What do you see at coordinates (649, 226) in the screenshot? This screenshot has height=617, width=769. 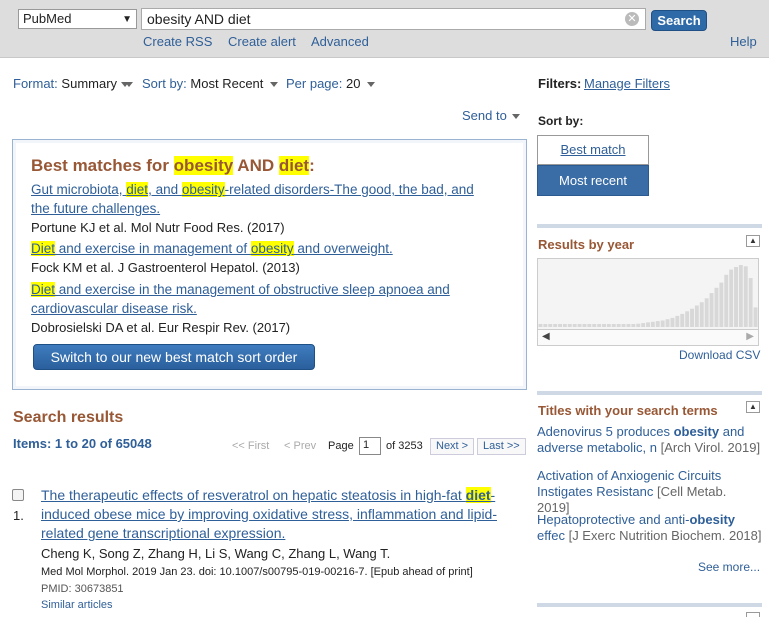 I see `results-by-year-bar` at bounding box center [649, 226].